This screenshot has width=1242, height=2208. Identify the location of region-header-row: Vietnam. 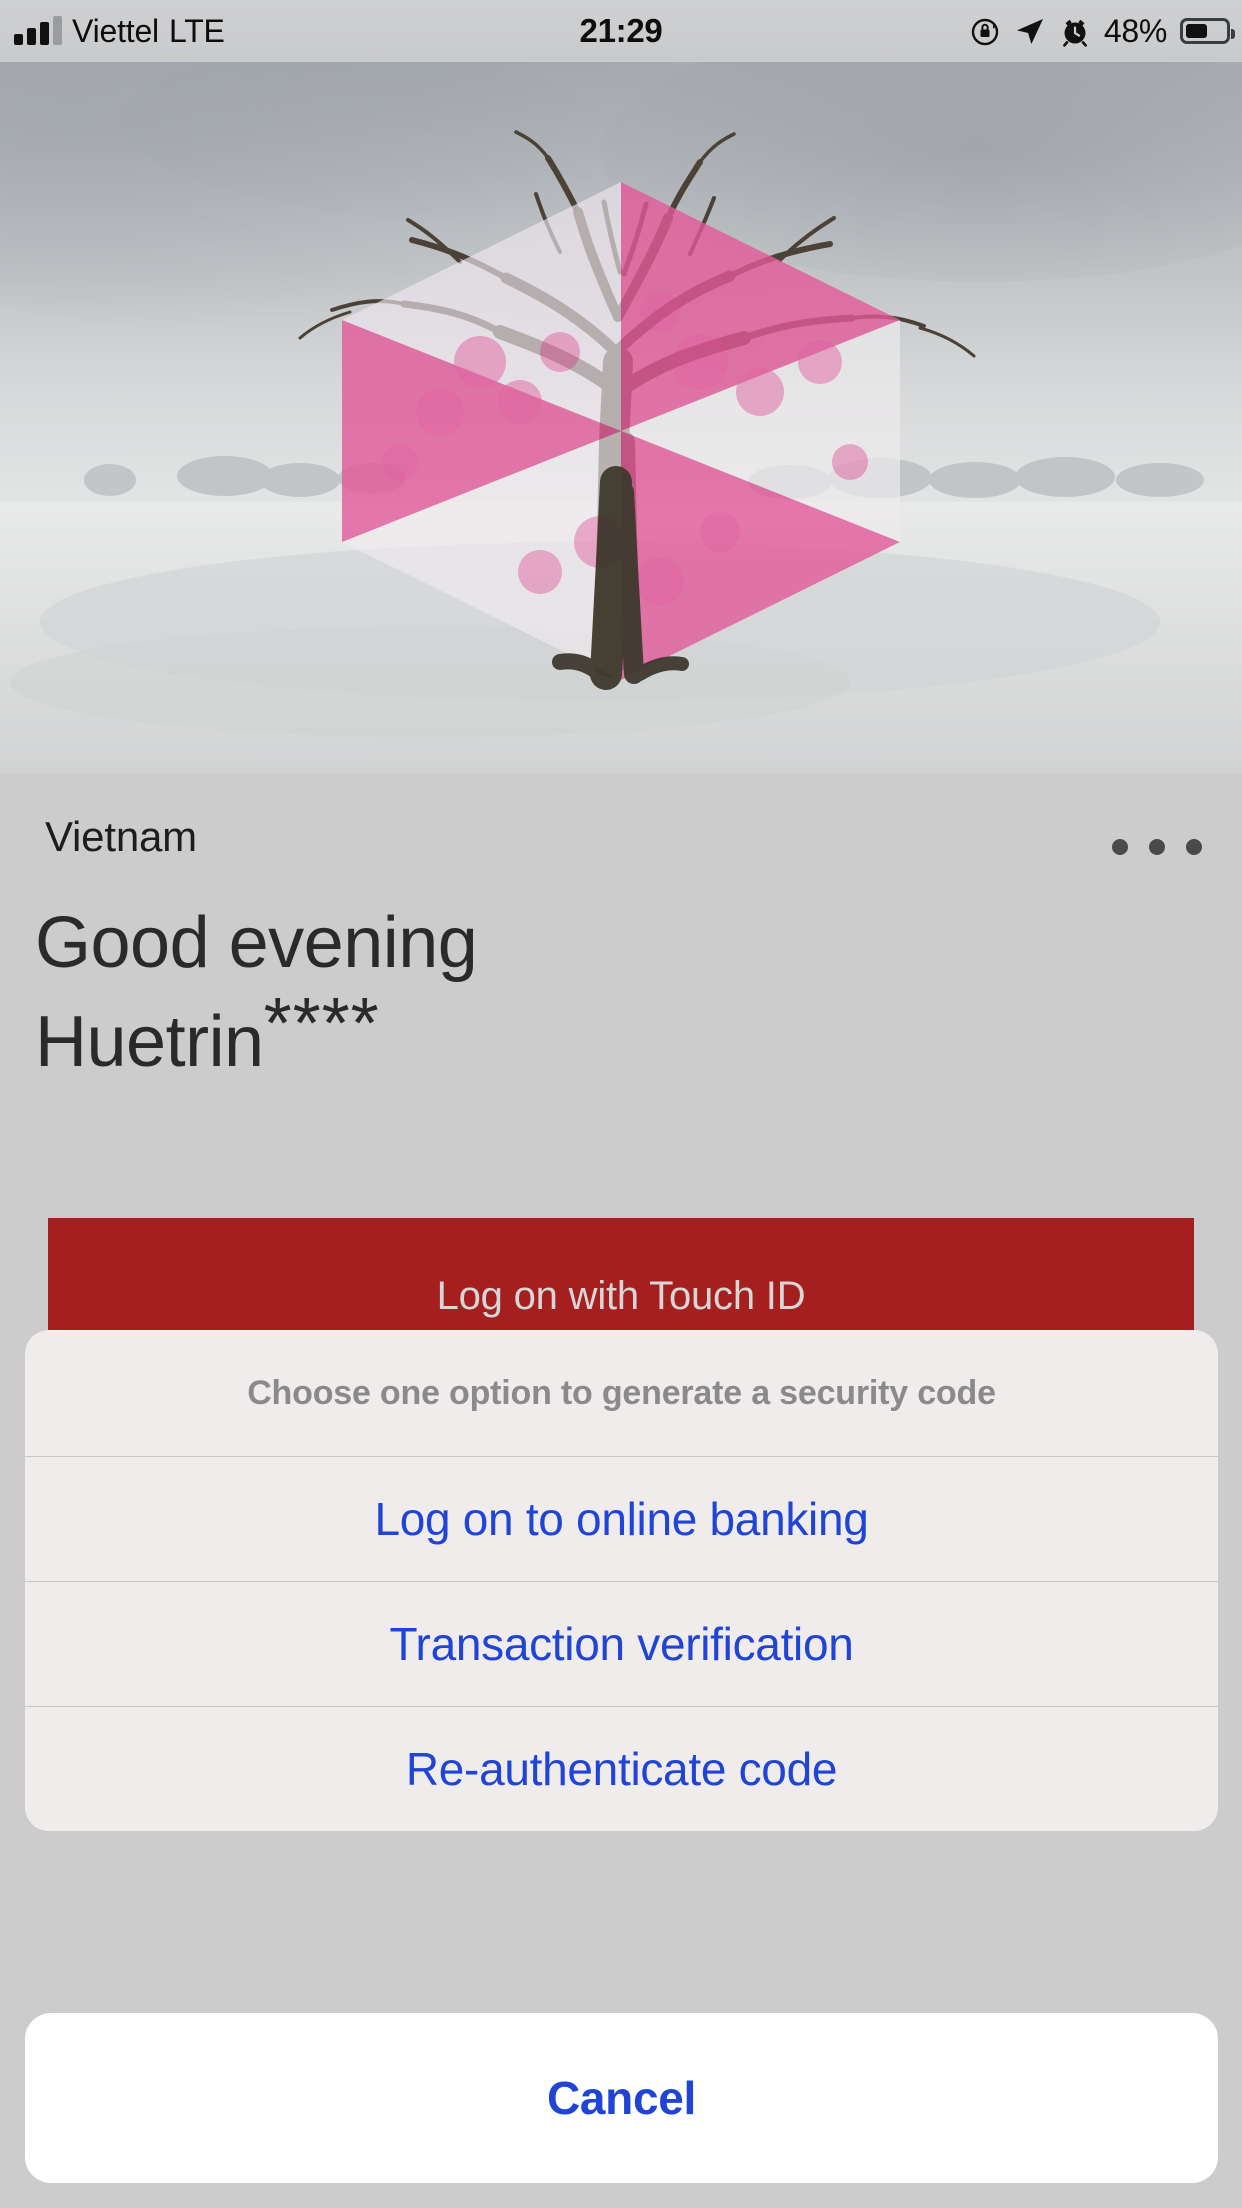
(621, 845).